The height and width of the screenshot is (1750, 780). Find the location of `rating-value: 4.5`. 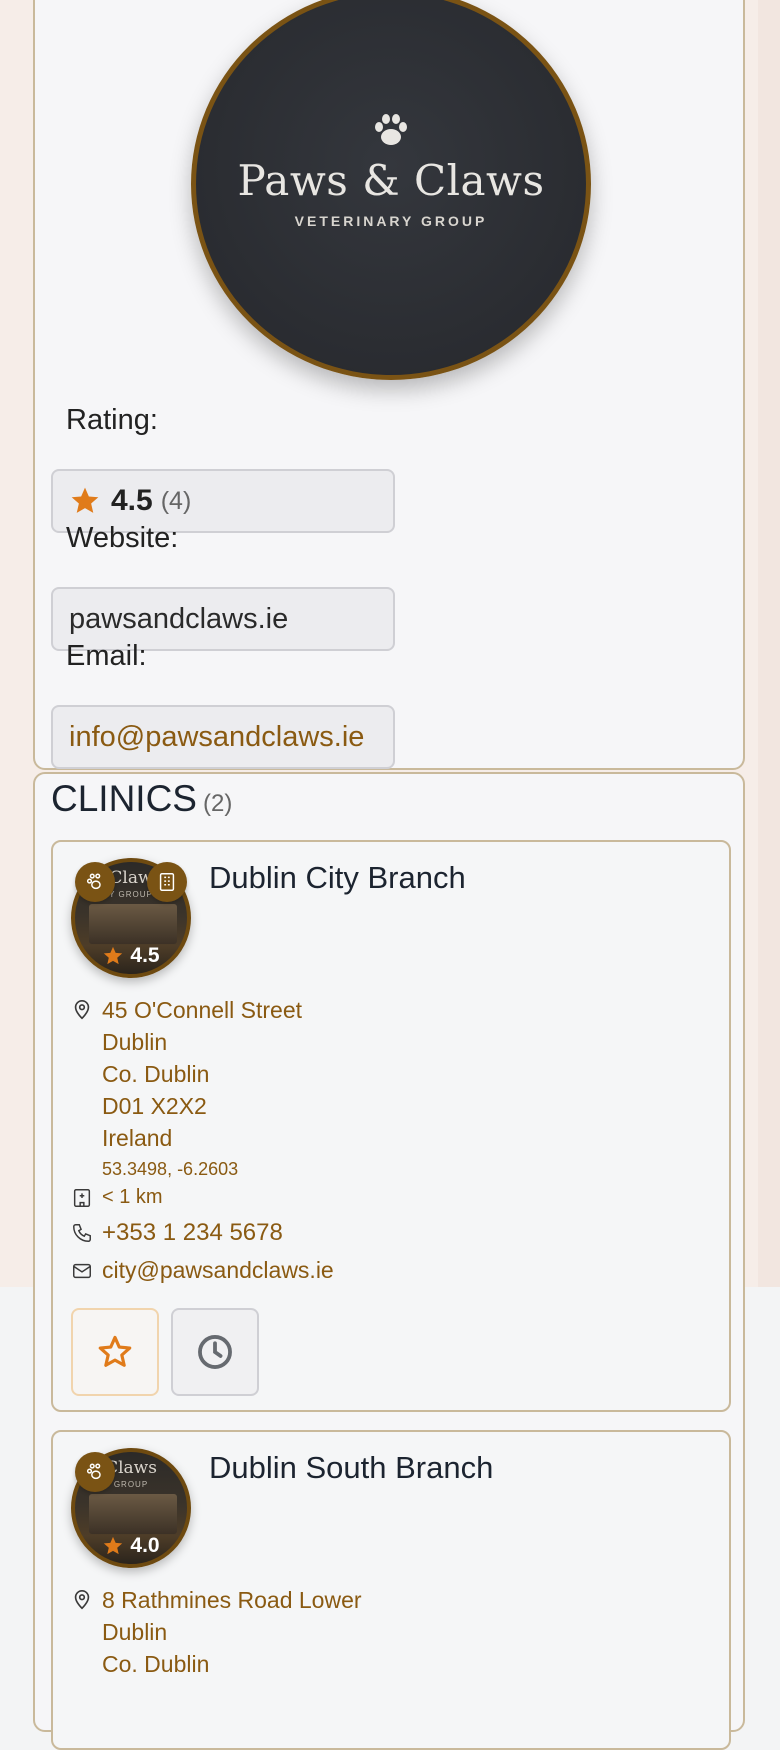

rating-value: 4.5 is located at coordinates (132, 500).